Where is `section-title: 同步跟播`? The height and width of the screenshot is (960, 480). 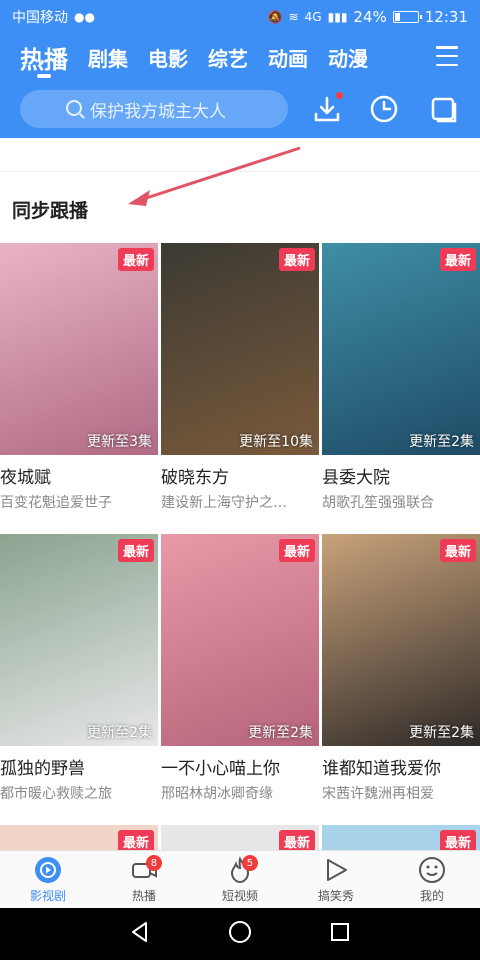 section-title: 同步跟播 is located at coordinates (50, 211).